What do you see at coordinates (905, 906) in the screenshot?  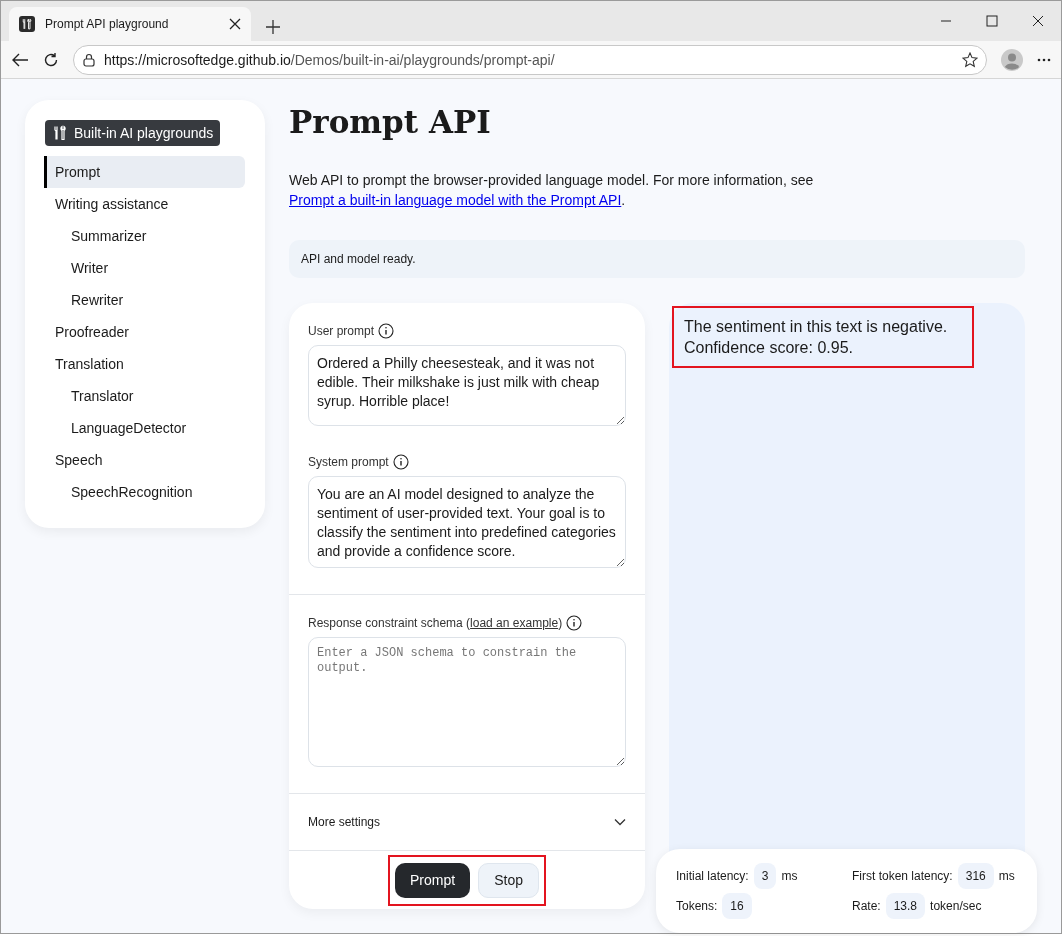 I see `stat-value: 13.8` at bounding box center [905, 906].